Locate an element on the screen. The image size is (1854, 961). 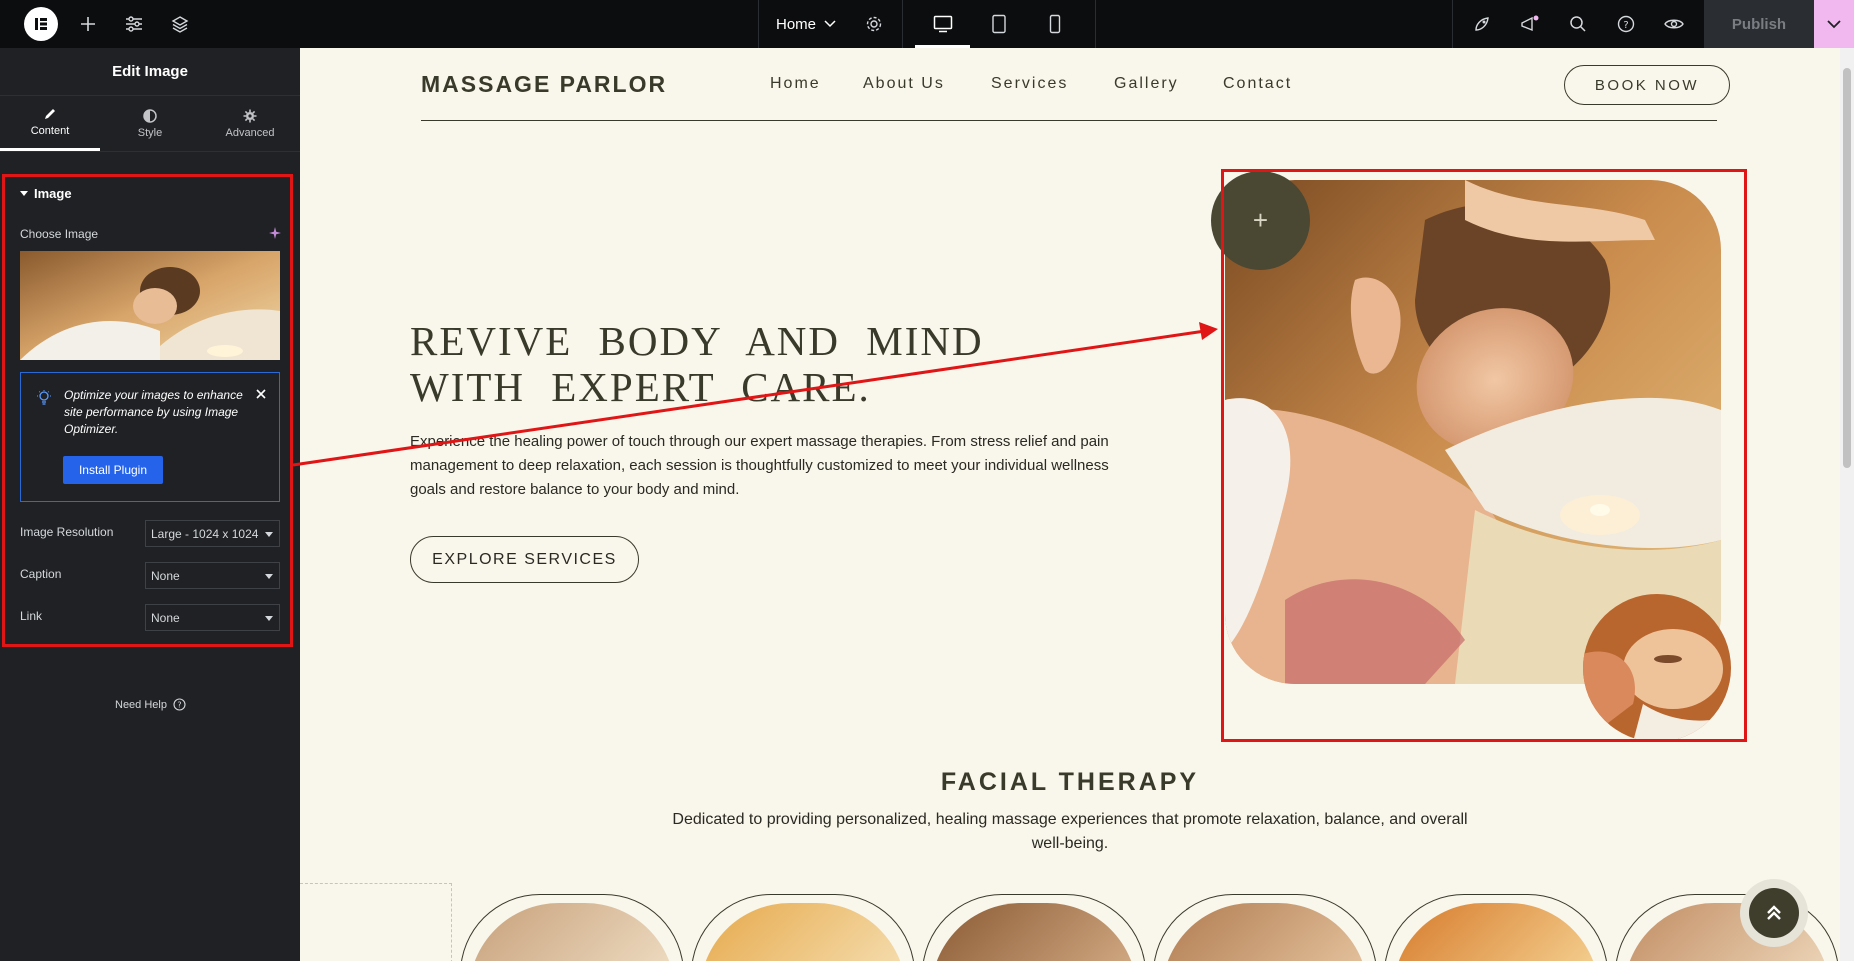
editor-topbar: Home ? Publish is located at coordinates (927, 24).